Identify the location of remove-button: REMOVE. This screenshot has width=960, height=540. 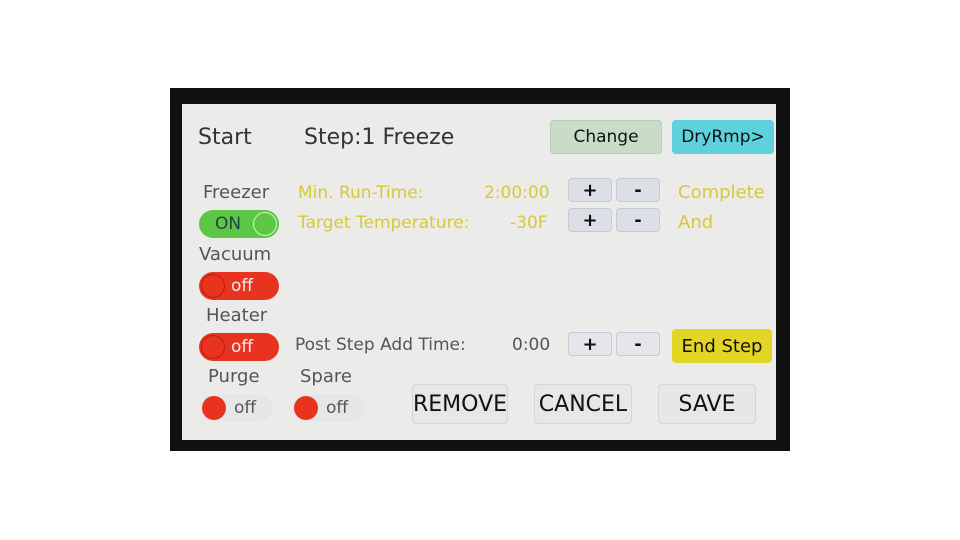
(460, 404).